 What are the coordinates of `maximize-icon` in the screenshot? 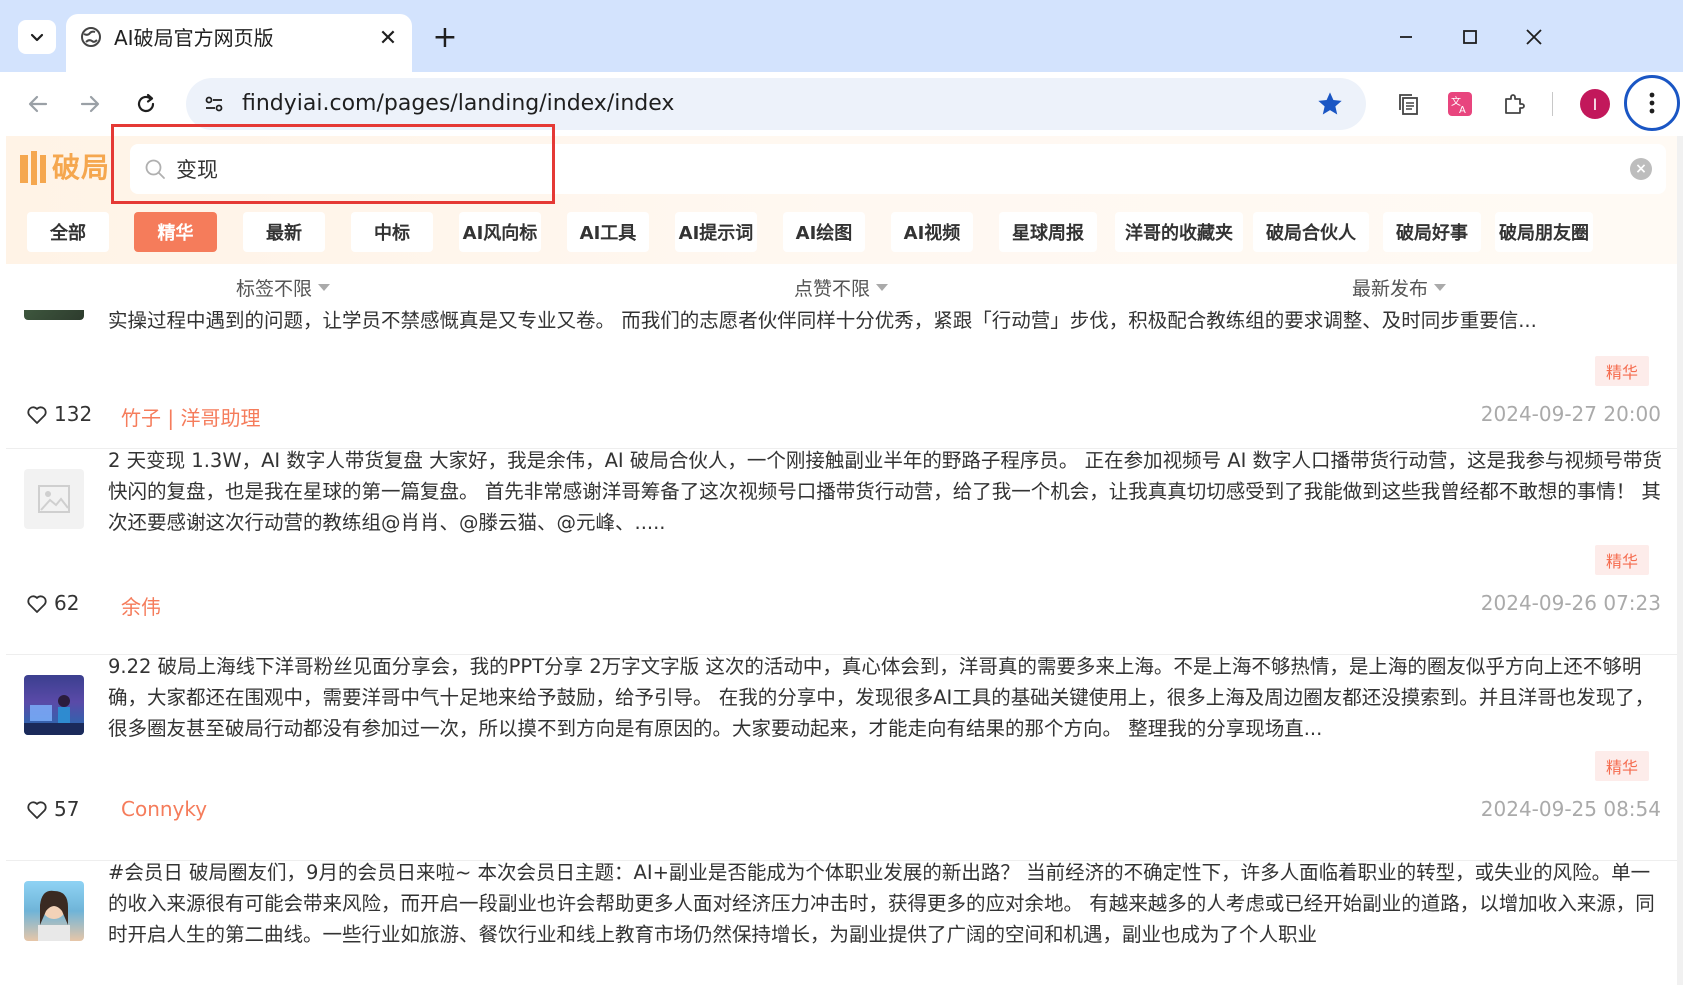 It's located at (1470, 37).